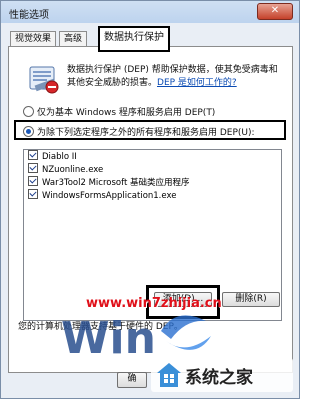 This screenshot has width=320, height=399. What do you see at coordinates (29, 15) in the screenshot?
I see `window-title: 性能选项` at bounding box center [29, 15].